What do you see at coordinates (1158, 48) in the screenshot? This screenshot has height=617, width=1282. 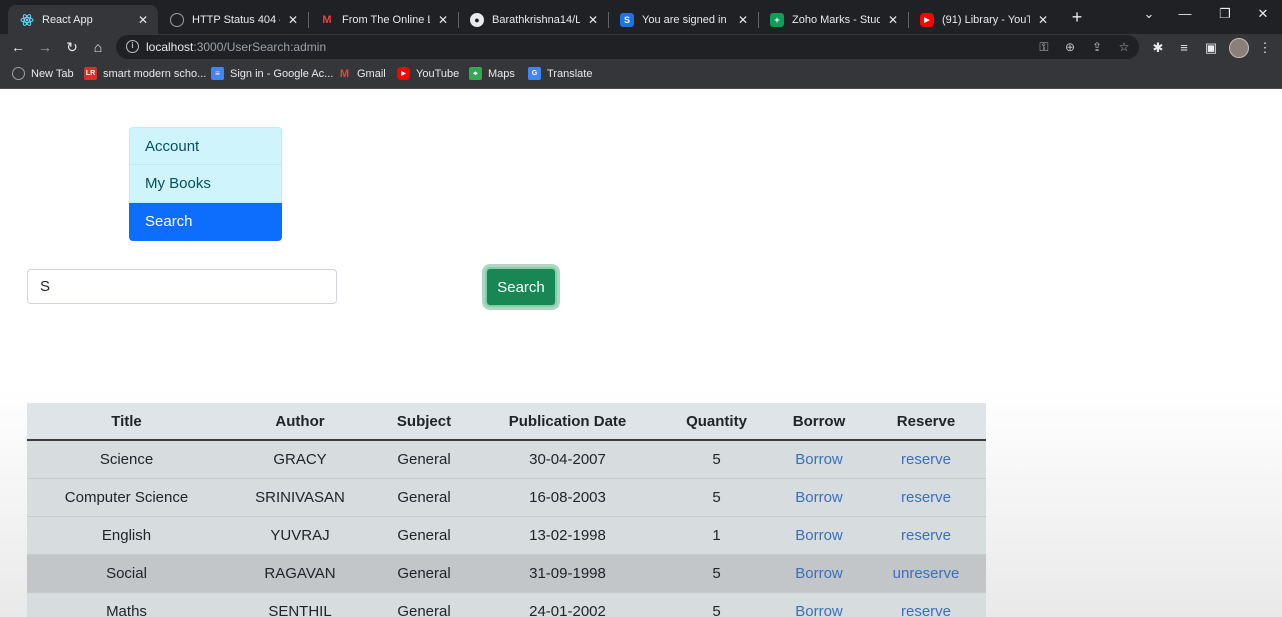 I see `extensions-icon: ✱` at bounding box center [1158, 48].